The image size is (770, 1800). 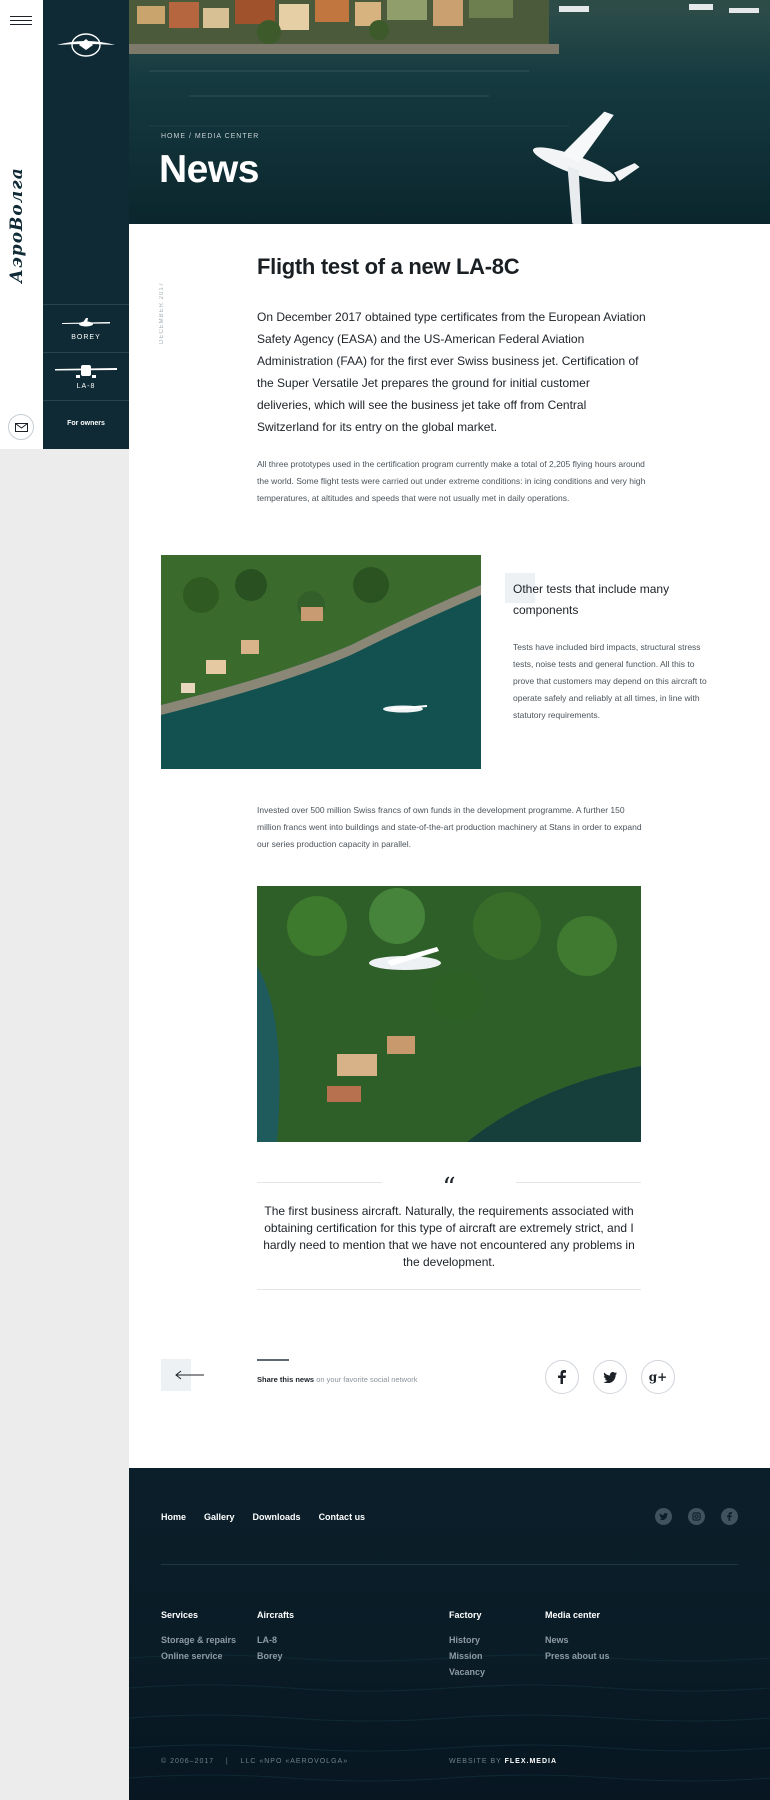 I want to click on footer-divider, so click(x=449, y=1564).